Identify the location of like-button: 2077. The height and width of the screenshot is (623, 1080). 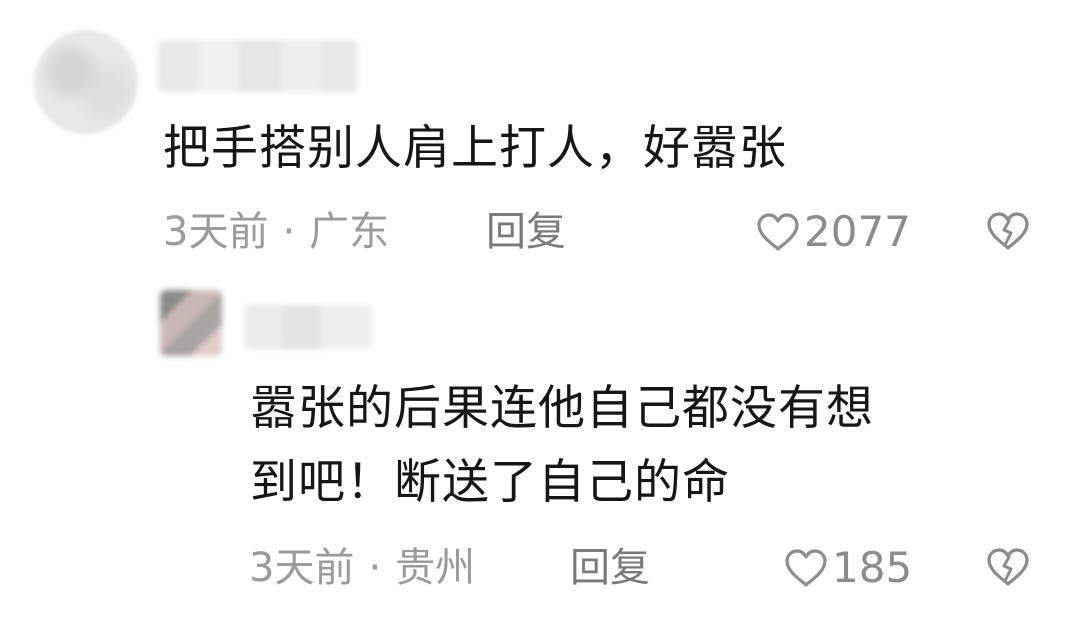
(833, 232).